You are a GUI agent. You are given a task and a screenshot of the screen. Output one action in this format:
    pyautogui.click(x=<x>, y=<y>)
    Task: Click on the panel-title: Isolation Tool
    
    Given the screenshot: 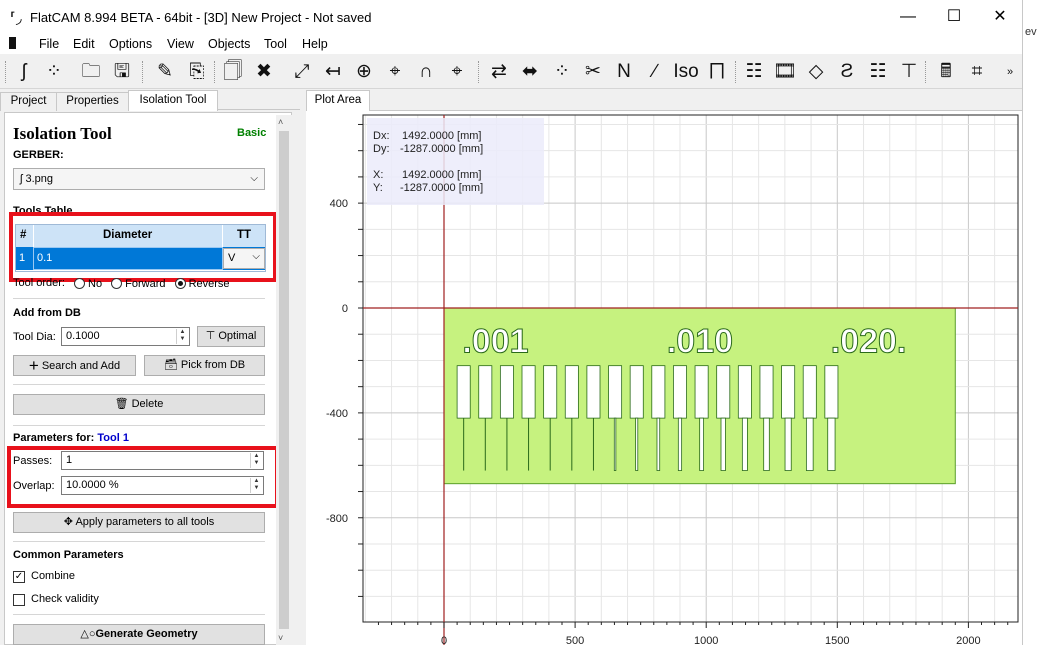 What is the action you would take?
    pyautogui.click(x=62, y=133)
    